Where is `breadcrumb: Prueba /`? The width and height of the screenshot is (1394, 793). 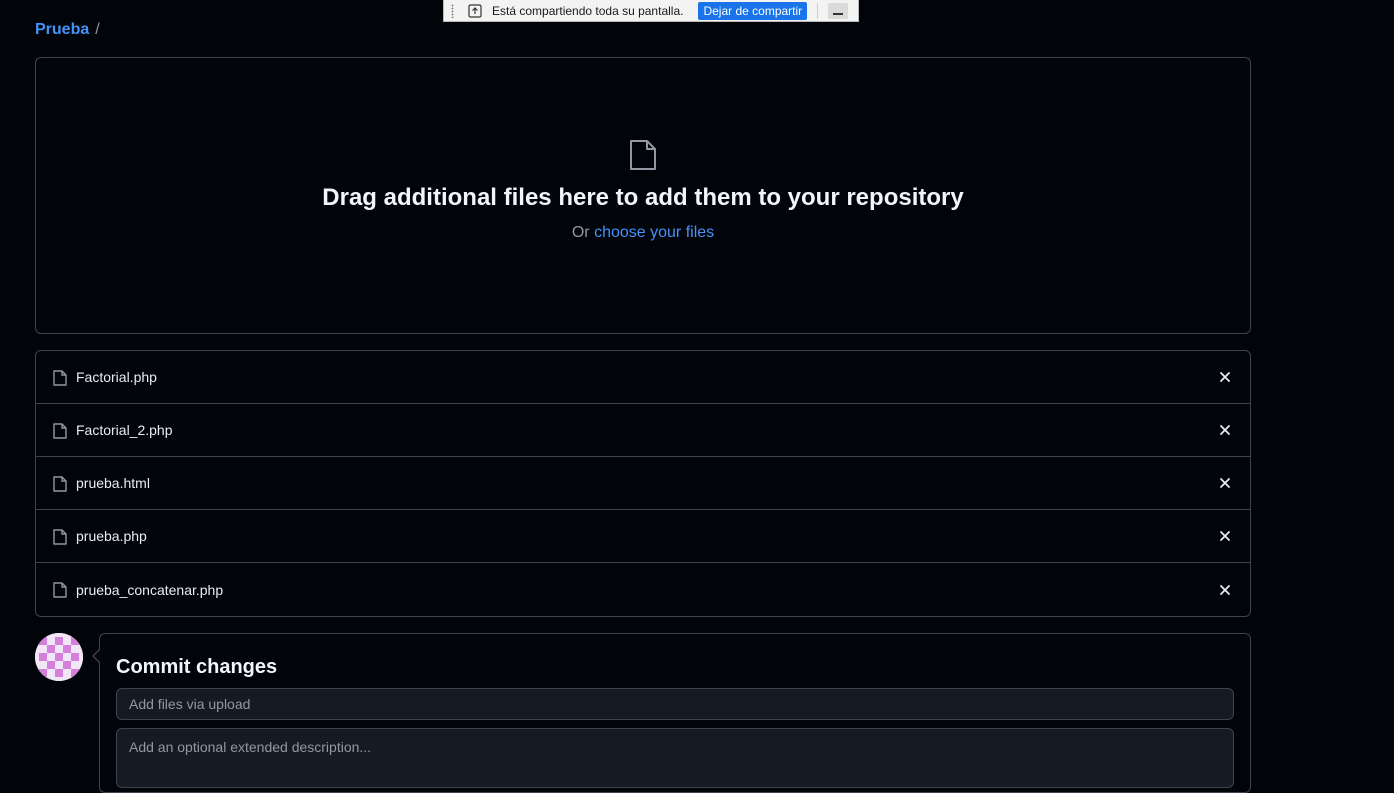 breadcrumb: Prueba / is located at coordinates (67, 30).